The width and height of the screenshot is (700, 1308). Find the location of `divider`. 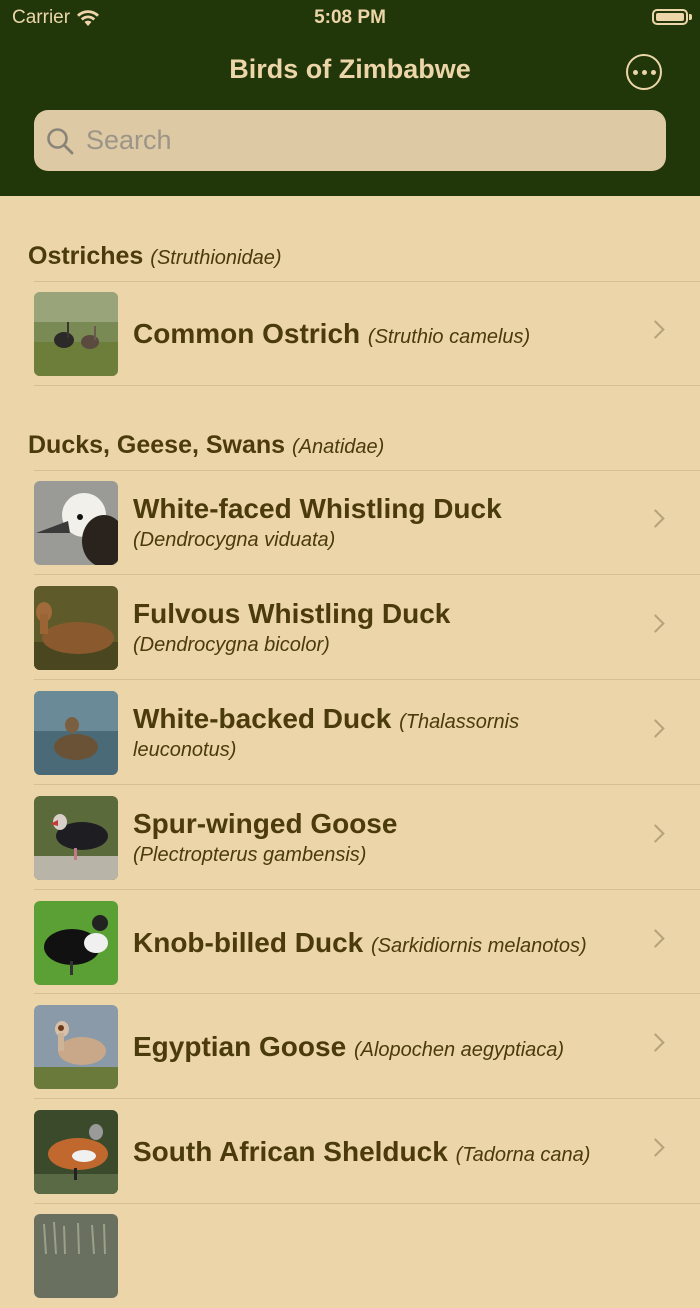

divider is located at coordinates (367, 385).